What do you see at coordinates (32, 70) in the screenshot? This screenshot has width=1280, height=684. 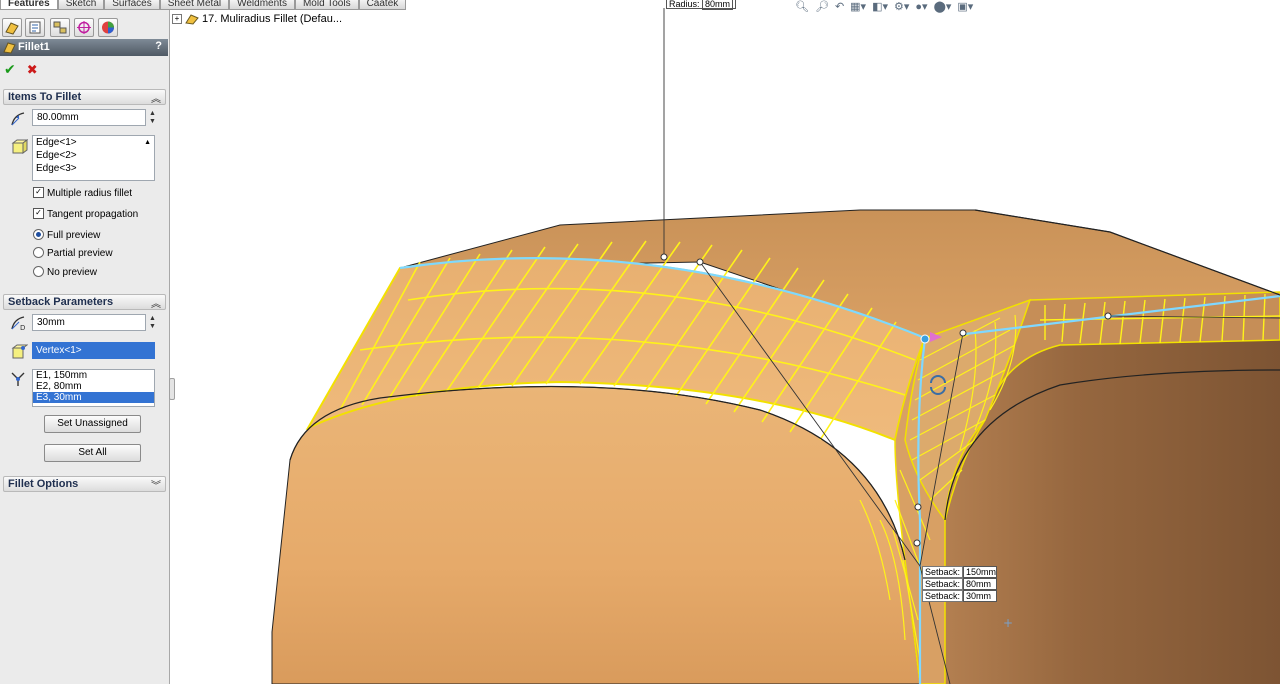 I see `cancel-button: ✖` at bounding box center [32, 70].